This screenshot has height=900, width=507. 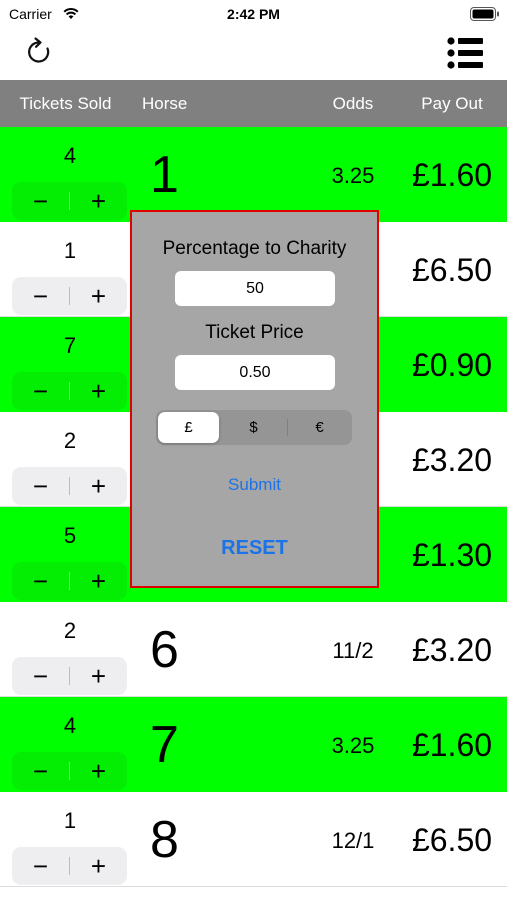 I want to click on status-bar: Carrier 2:42 PM, so click(x=253, y=14).